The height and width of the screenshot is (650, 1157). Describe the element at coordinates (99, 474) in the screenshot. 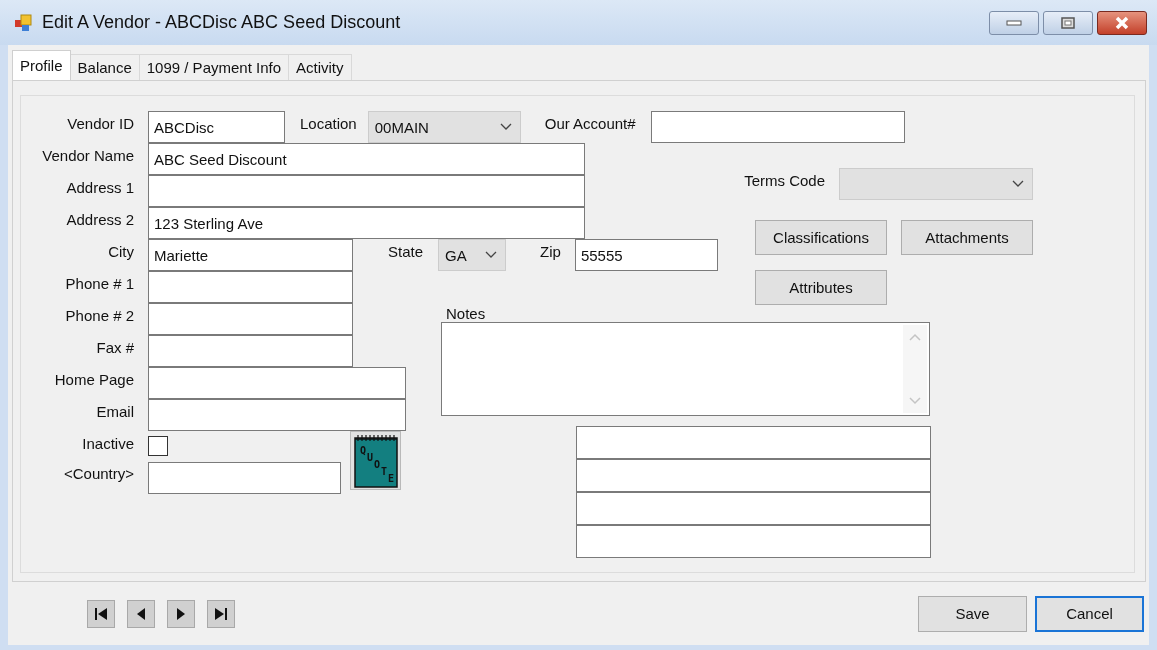

I see `field-label: <Country>` at that location.